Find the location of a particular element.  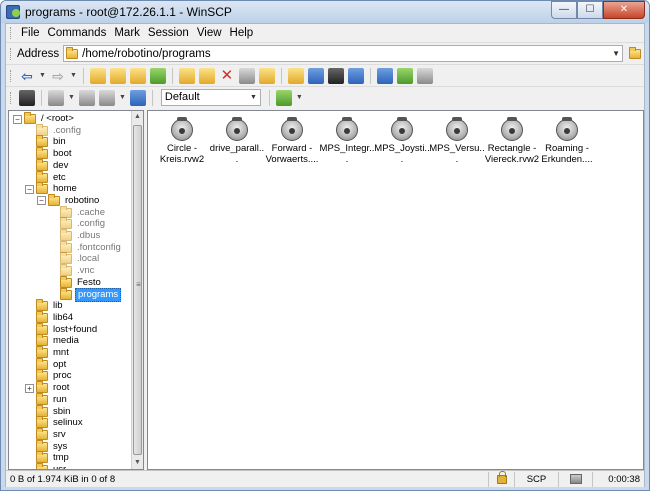

tree-node: .local is located at coordinates (75, 258).